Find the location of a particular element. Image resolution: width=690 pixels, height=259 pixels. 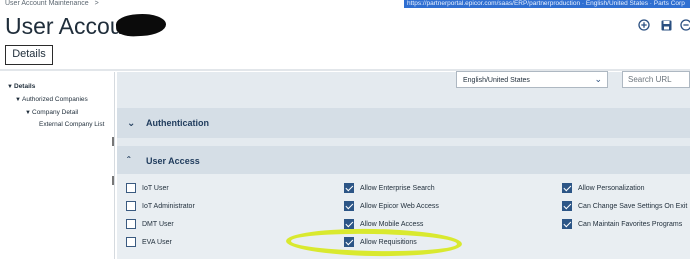

checkbox-label: Allow Epicor Web Access is located at coordinates (399, 206).